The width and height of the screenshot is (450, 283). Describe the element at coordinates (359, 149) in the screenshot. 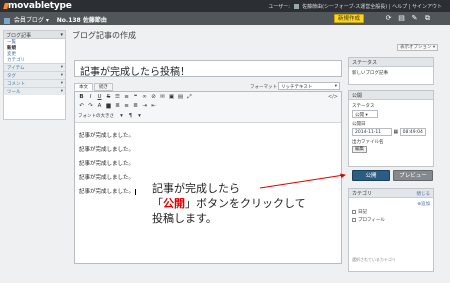

I see `edit-filename-button: 編集` at that location.